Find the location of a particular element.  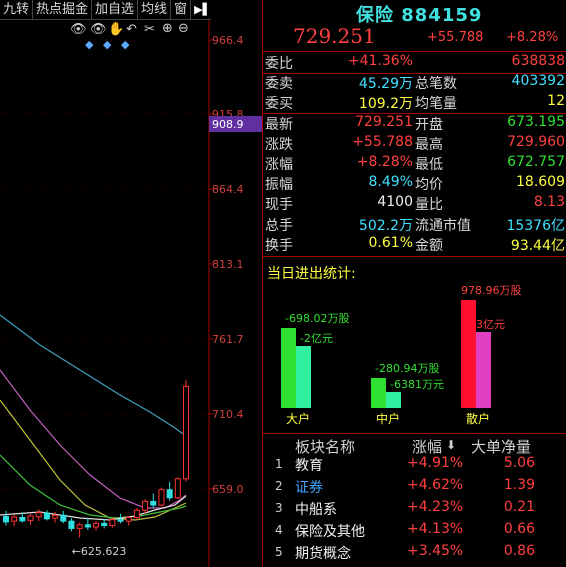

quote-row: 委买 109.2万 均笔量 12 is located at coordinates (414, 103).